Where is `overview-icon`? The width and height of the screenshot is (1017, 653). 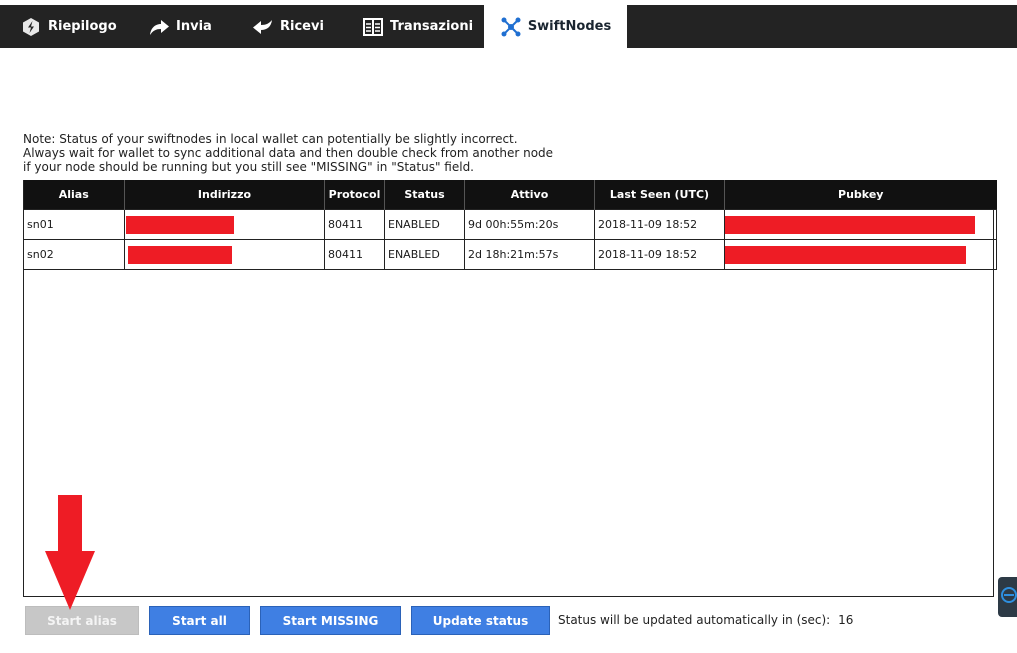 overview-icon is located at coordinates (31, 27).